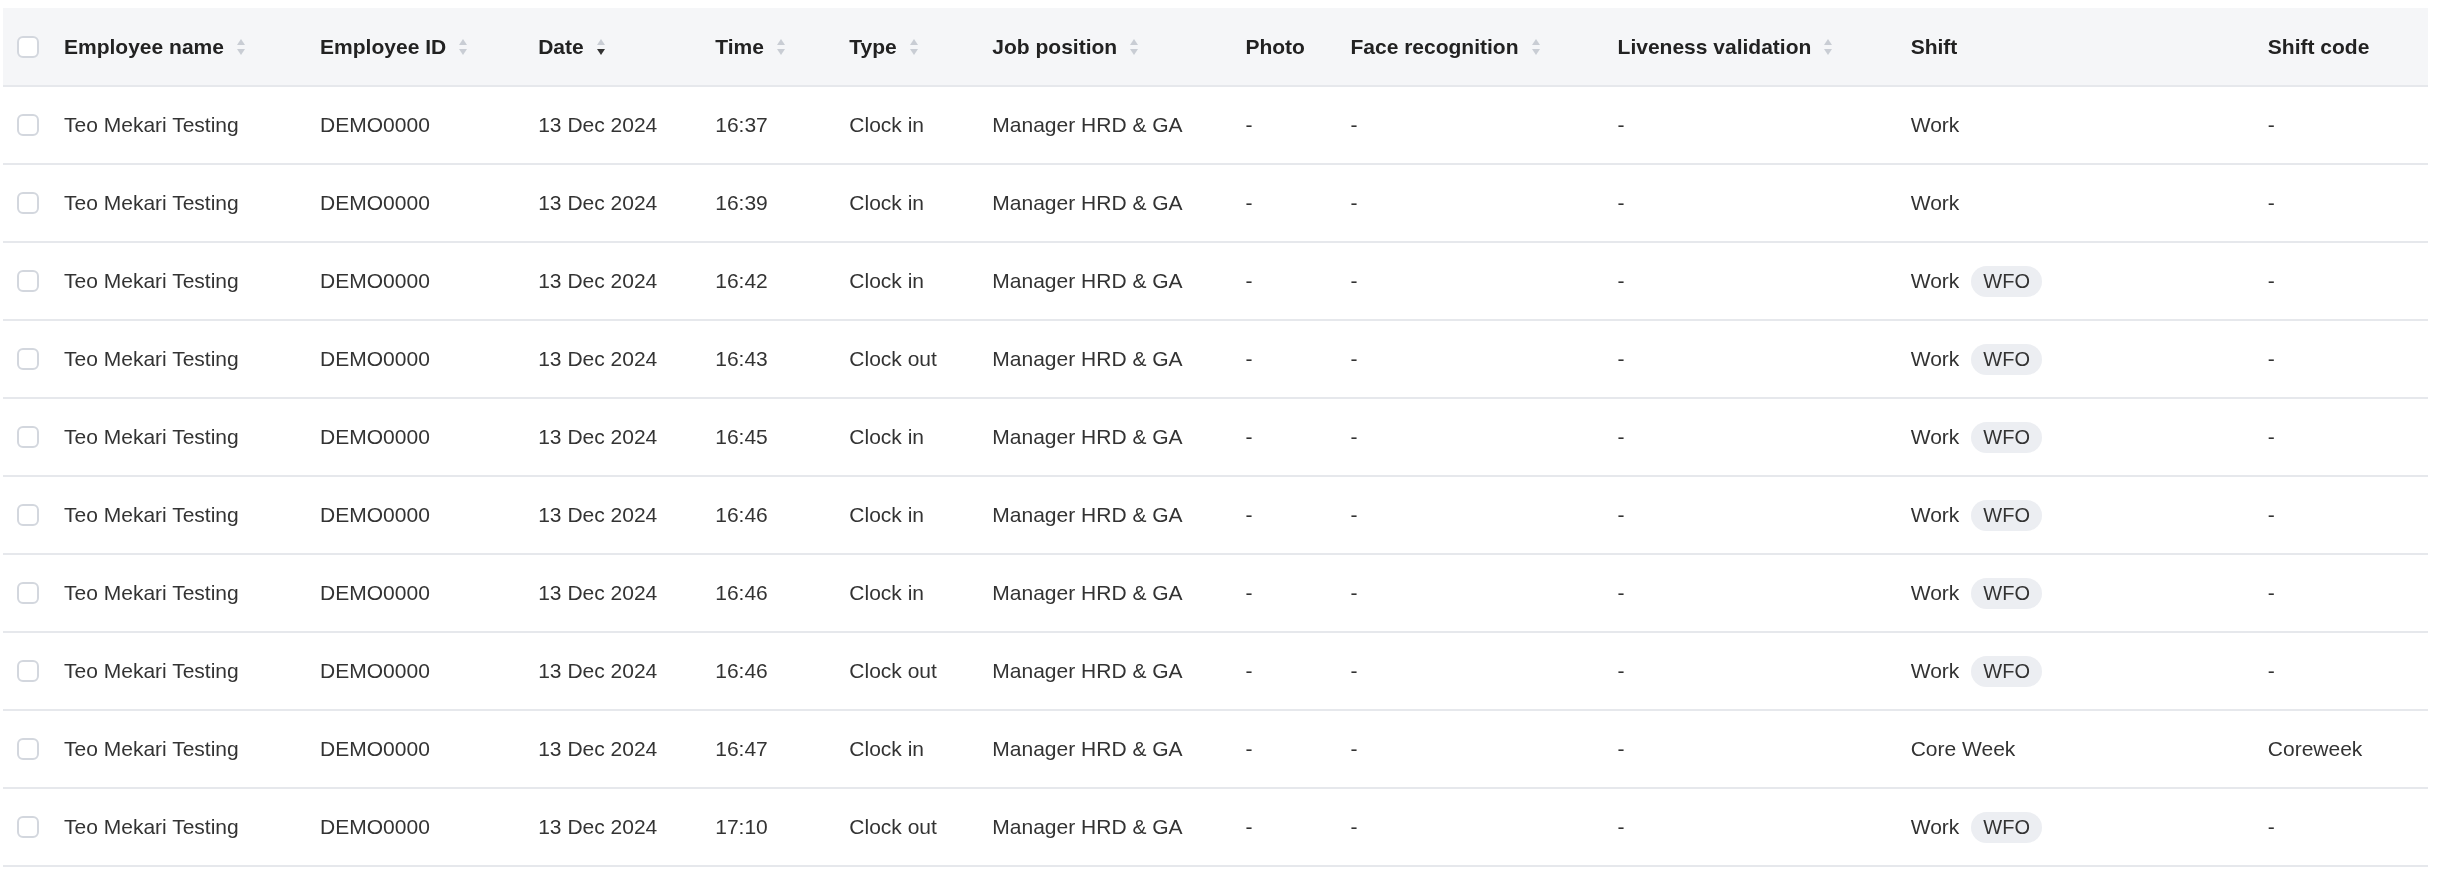 The height and width of the screenshot is (874, 2438). I want to click on column-header: Shift, so click(1934, 46).